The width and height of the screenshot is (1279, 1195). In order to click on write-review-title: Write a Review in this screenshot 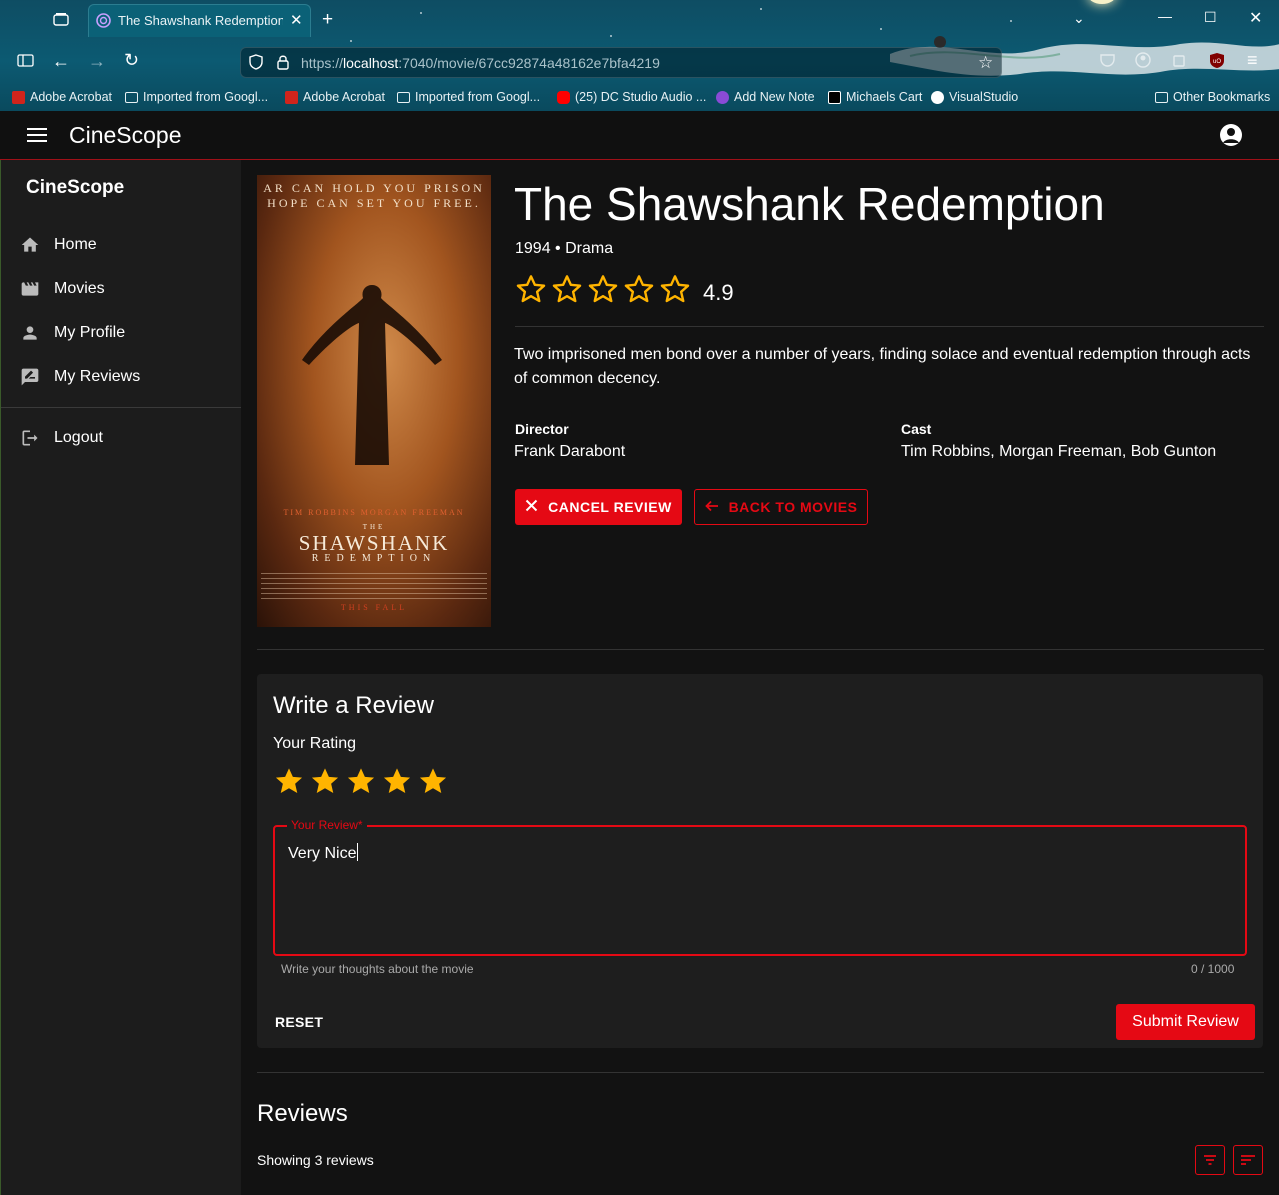, I will do `click(353, 705)`.